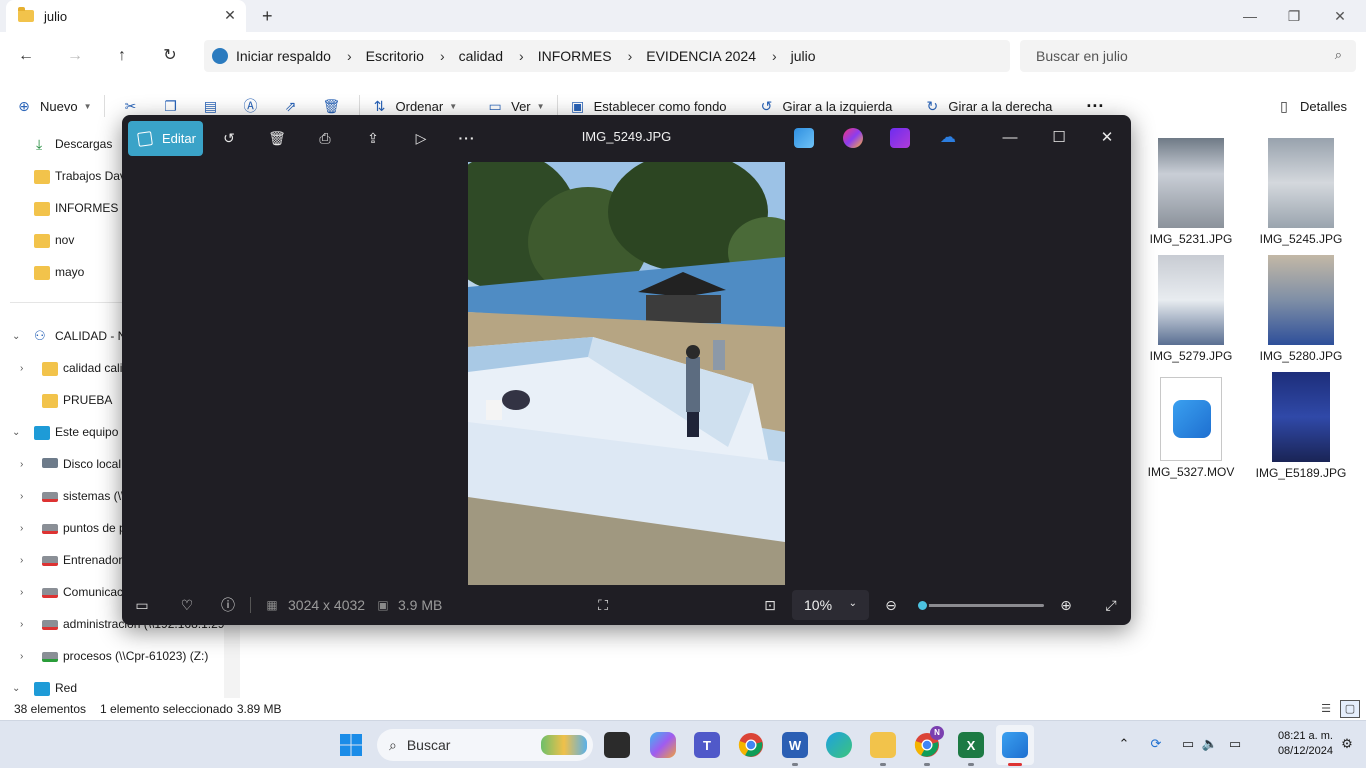  Describe the element at coordinates (1210, 744) in the screenshot. I see `speaker-icon: 🔈` at that location.